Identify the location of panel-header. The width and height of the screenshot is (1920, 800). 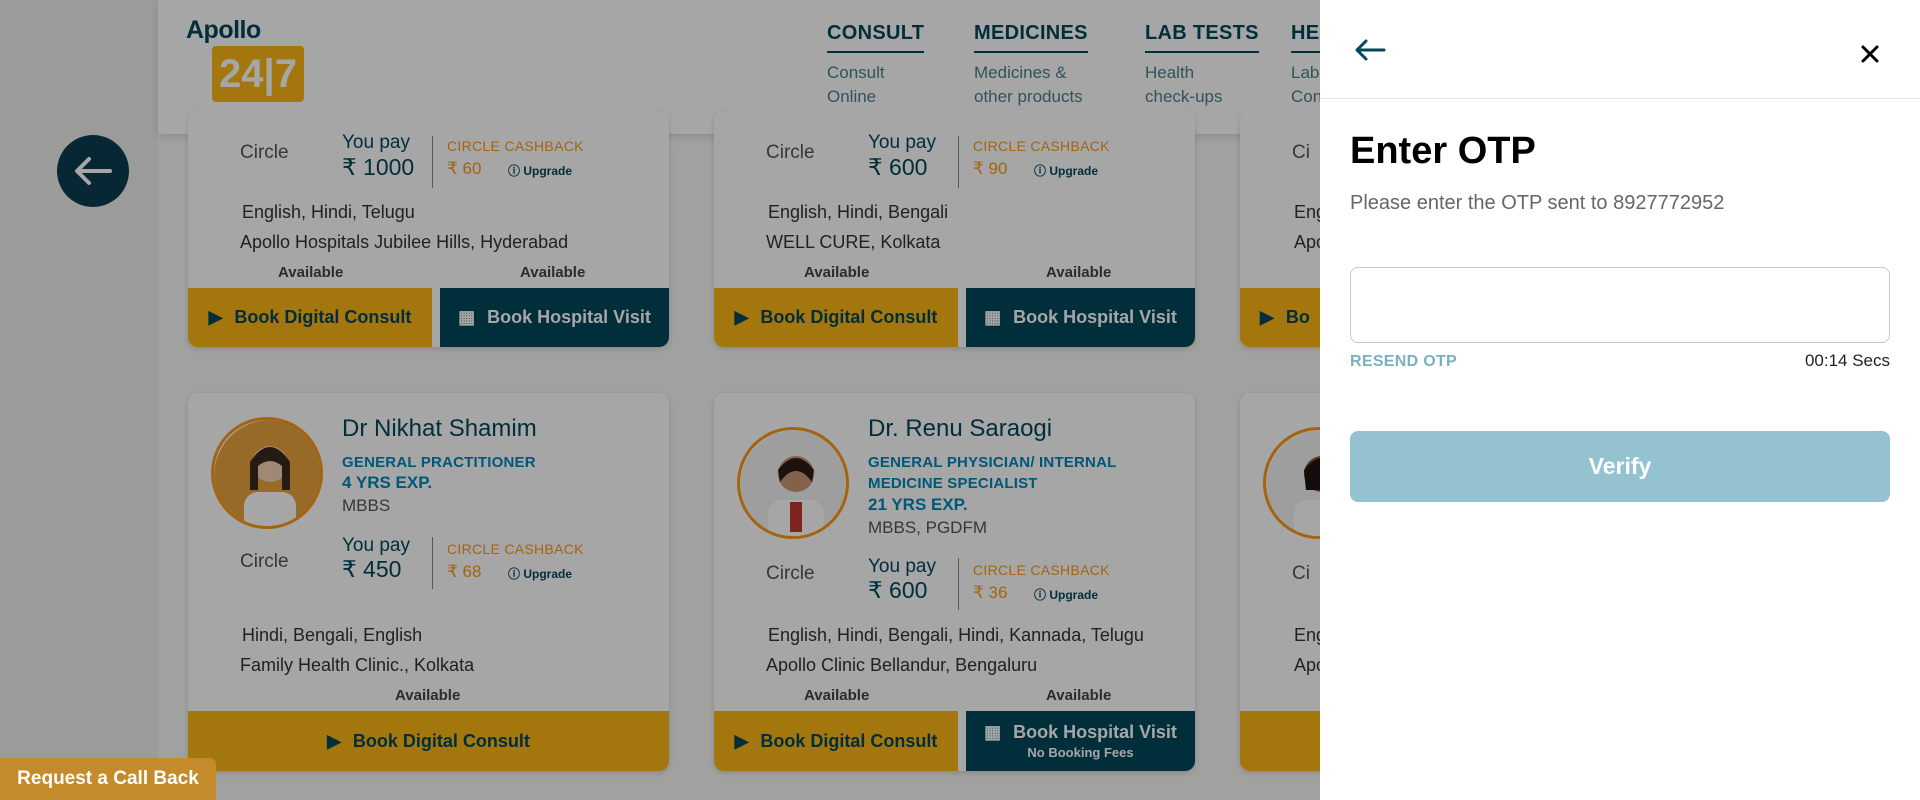
(1620, 49).